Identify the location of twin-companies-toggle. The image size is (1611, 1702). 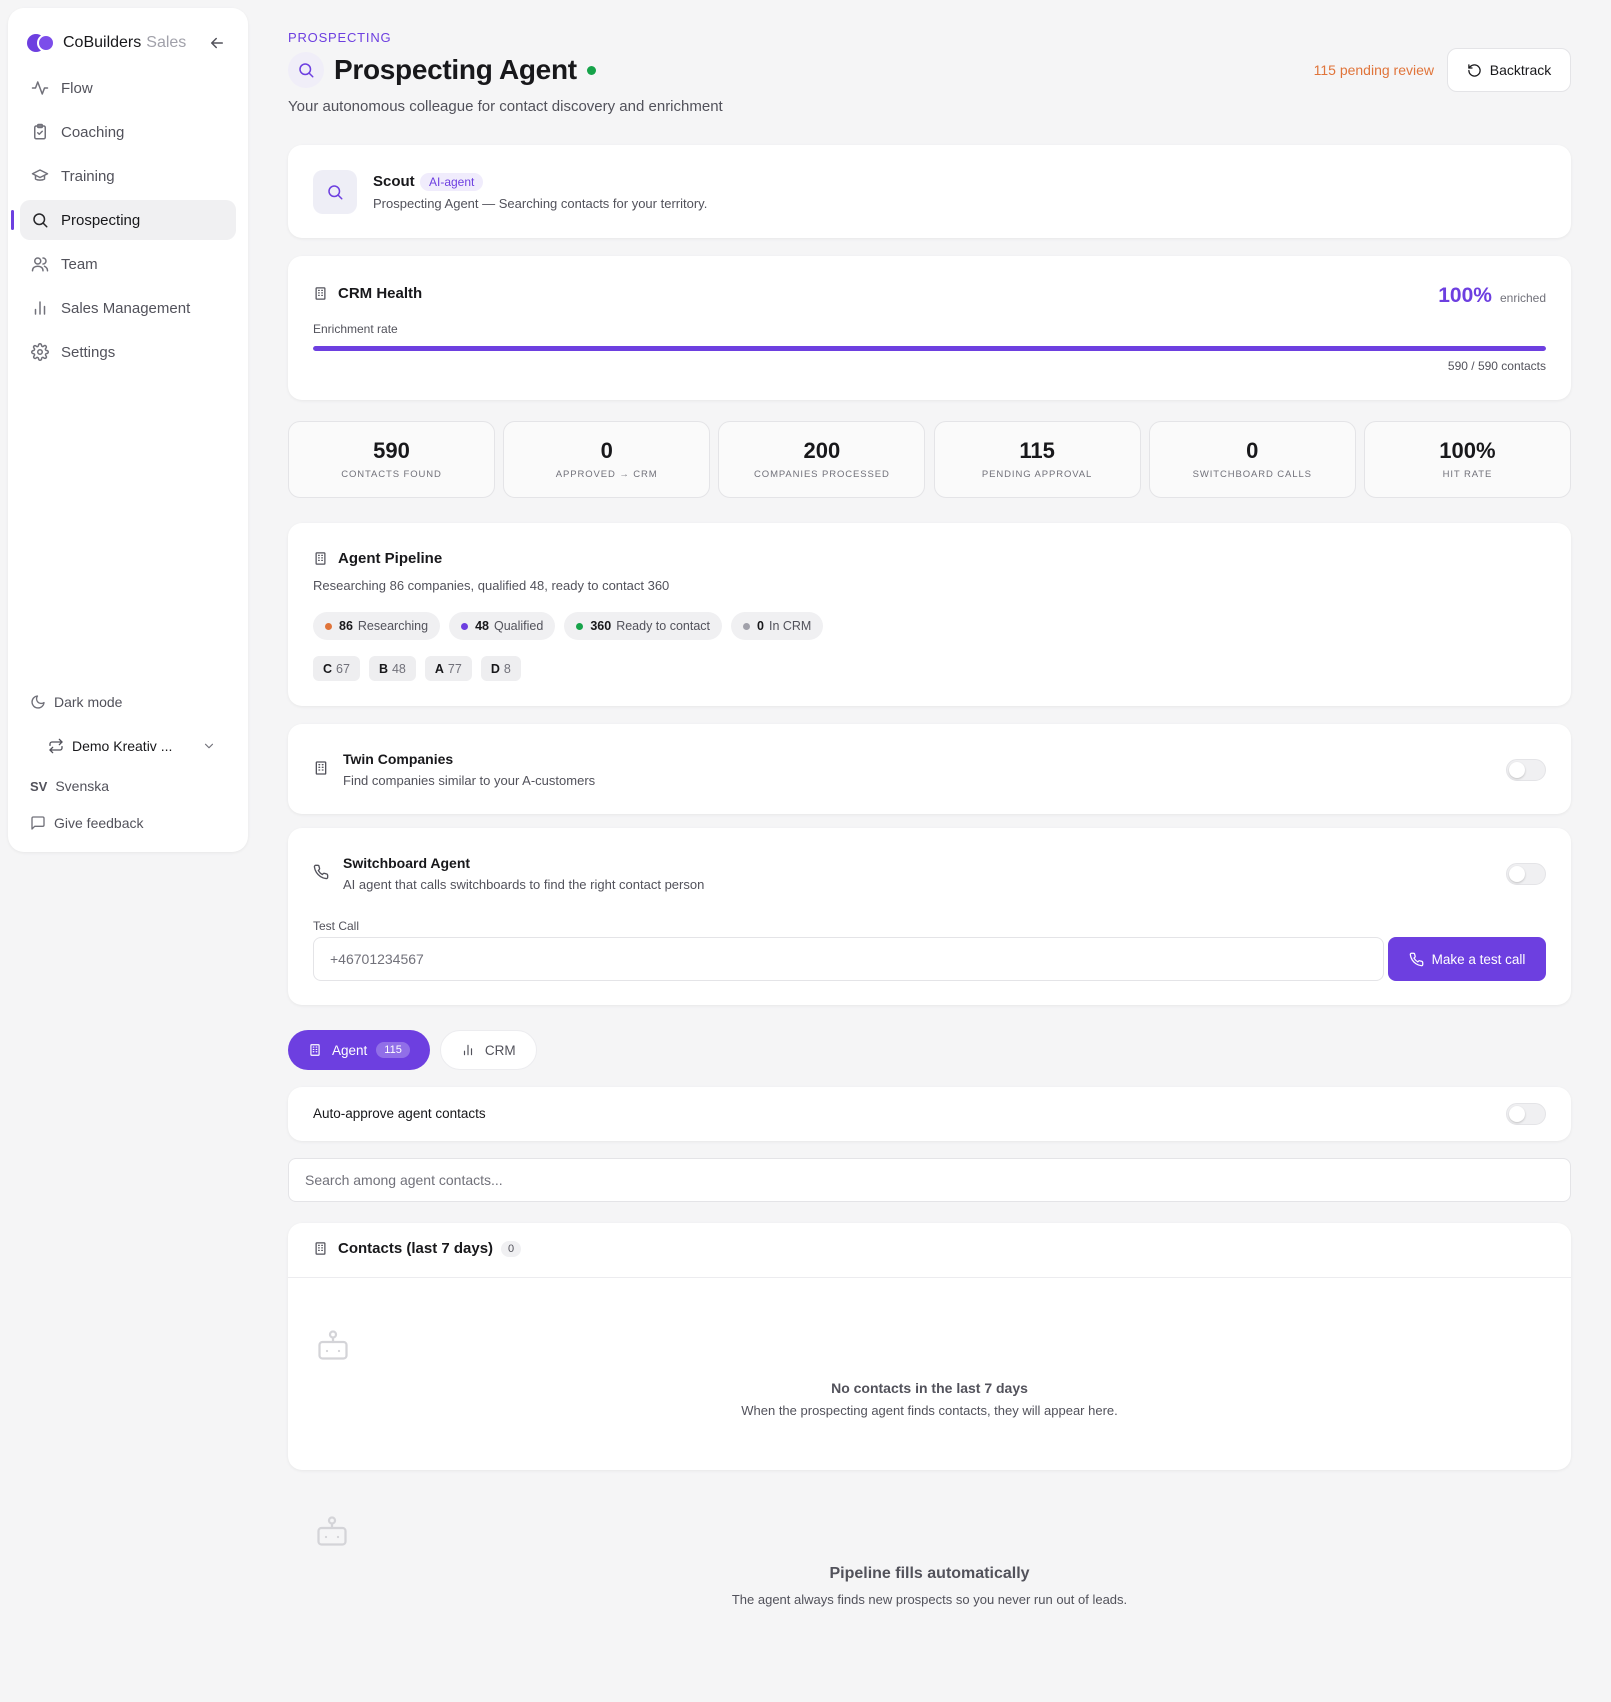
(1526, 770).